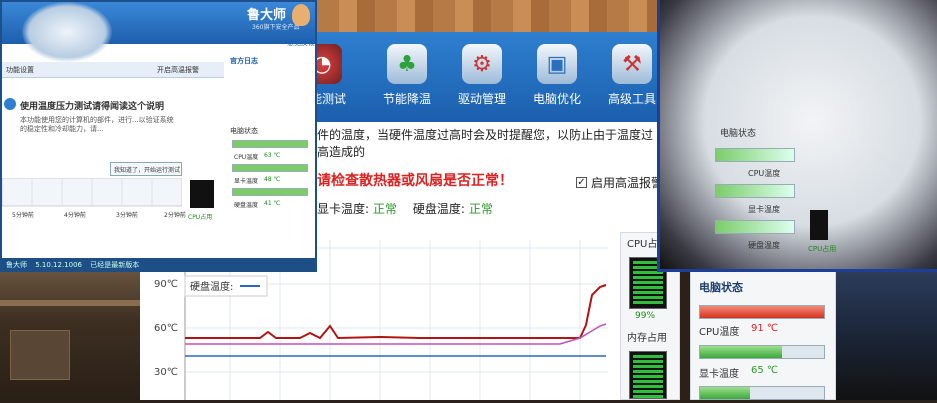 The width and height of the screenshot is (937, 403). What do you see at coordinates (405, 209) in the screenshot?
I see `temperature-summary: 显卡温度: 正常 硬盘温度: 正常` at bounding box center [405, 209].